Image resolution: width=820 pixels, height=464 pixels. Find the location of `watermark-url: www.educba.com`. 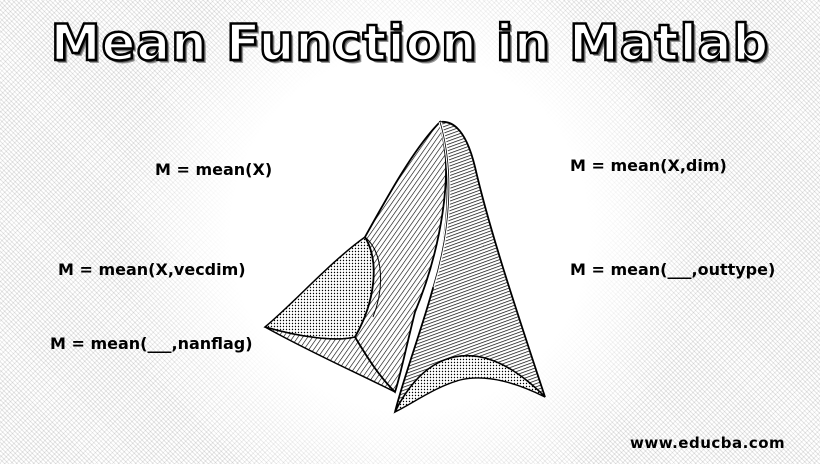

watermark-url: www.educba.com is located at coordinates (708, 443).